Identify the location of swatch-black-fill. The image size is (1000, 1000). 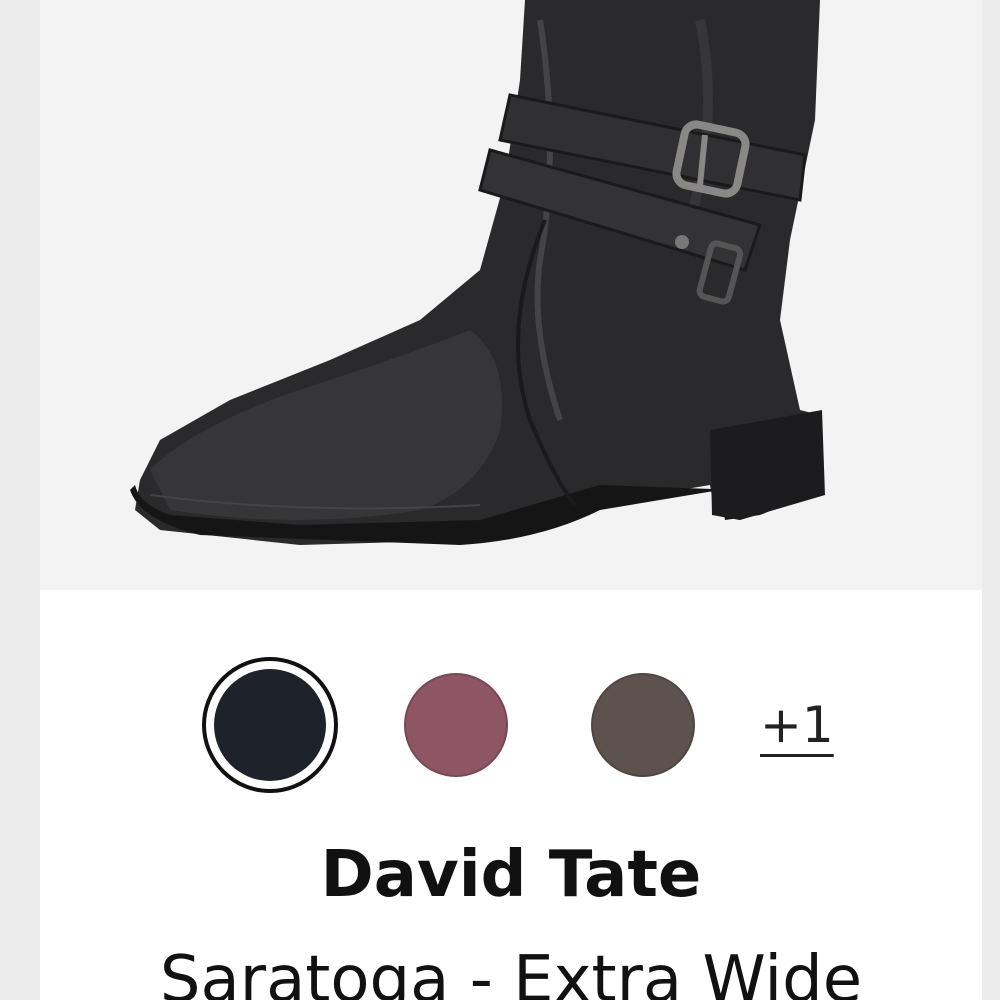
(270, 725).